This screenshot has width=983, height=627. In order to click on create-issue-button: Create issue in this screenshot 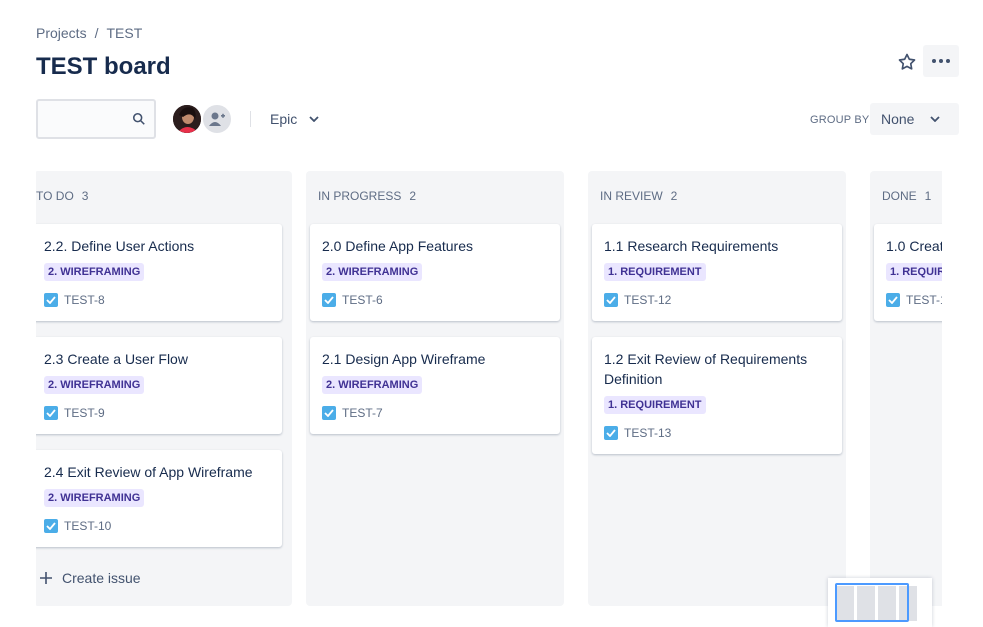, I will do `click(90, 578)`.